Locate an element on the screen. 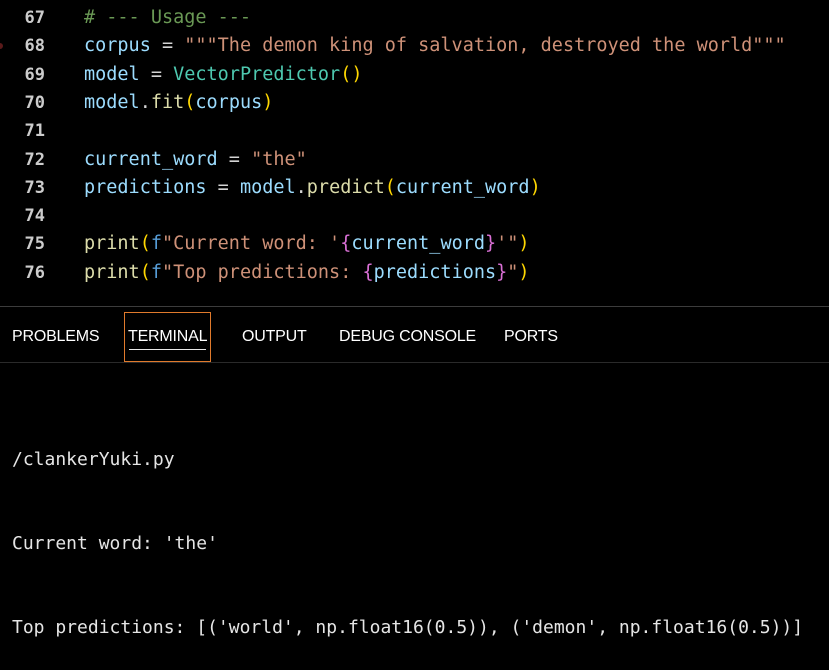  tab-problems-label: PROBLEMS is located at coordinates (56, 336).